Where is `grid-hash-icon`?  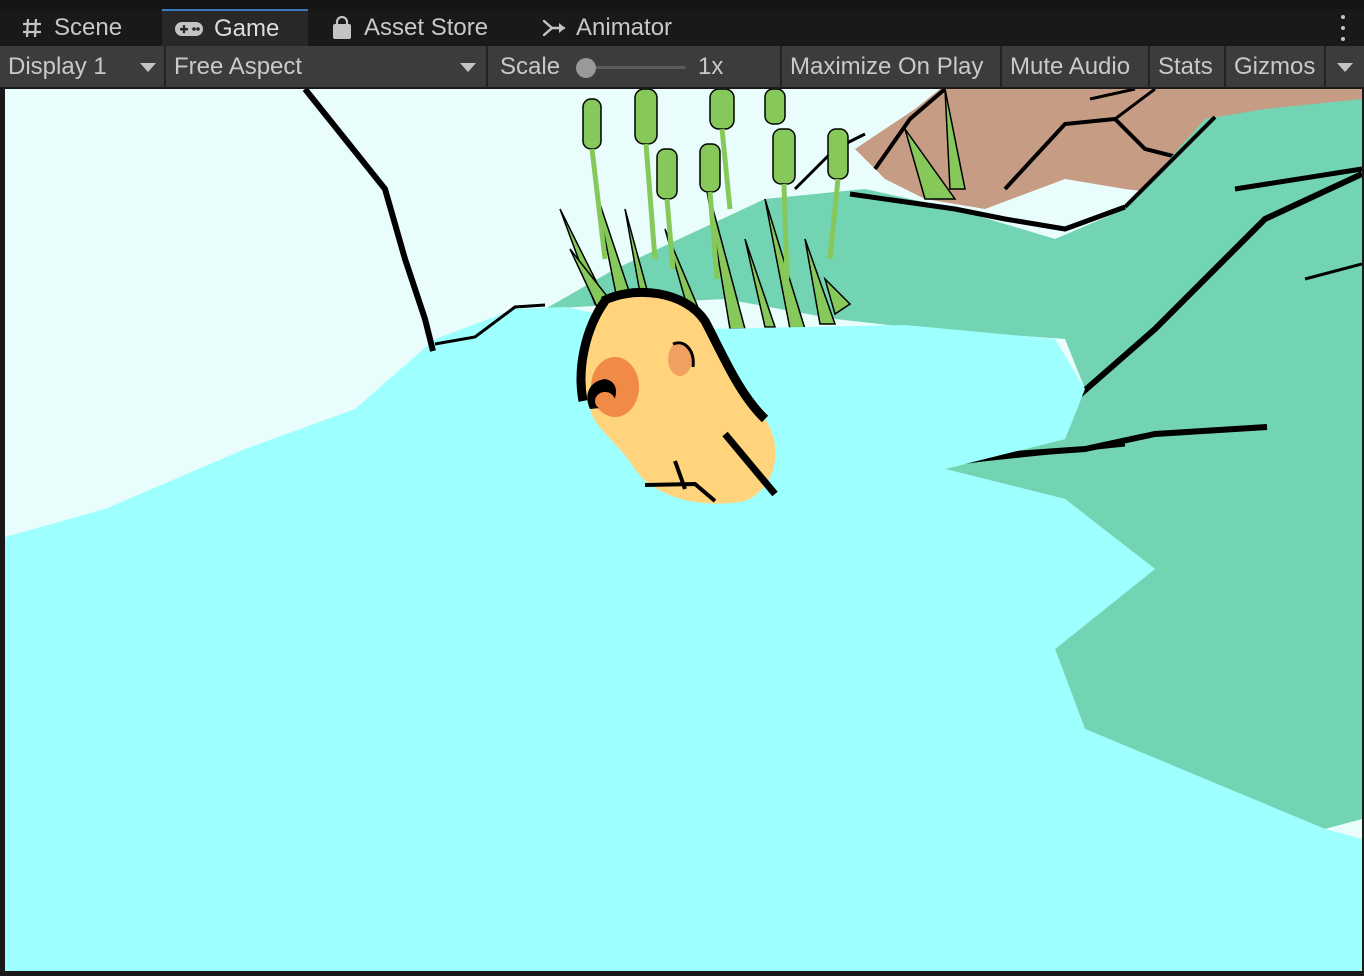 grid-hash-icon is located at coordinates (32, 28).